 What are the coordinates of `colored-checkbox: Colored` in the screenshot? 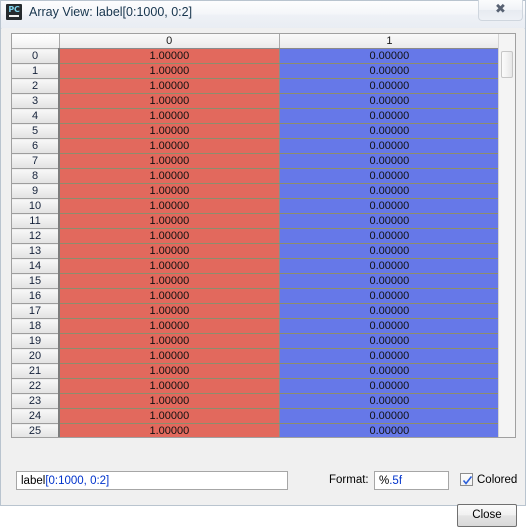 It's located at (488, 479).